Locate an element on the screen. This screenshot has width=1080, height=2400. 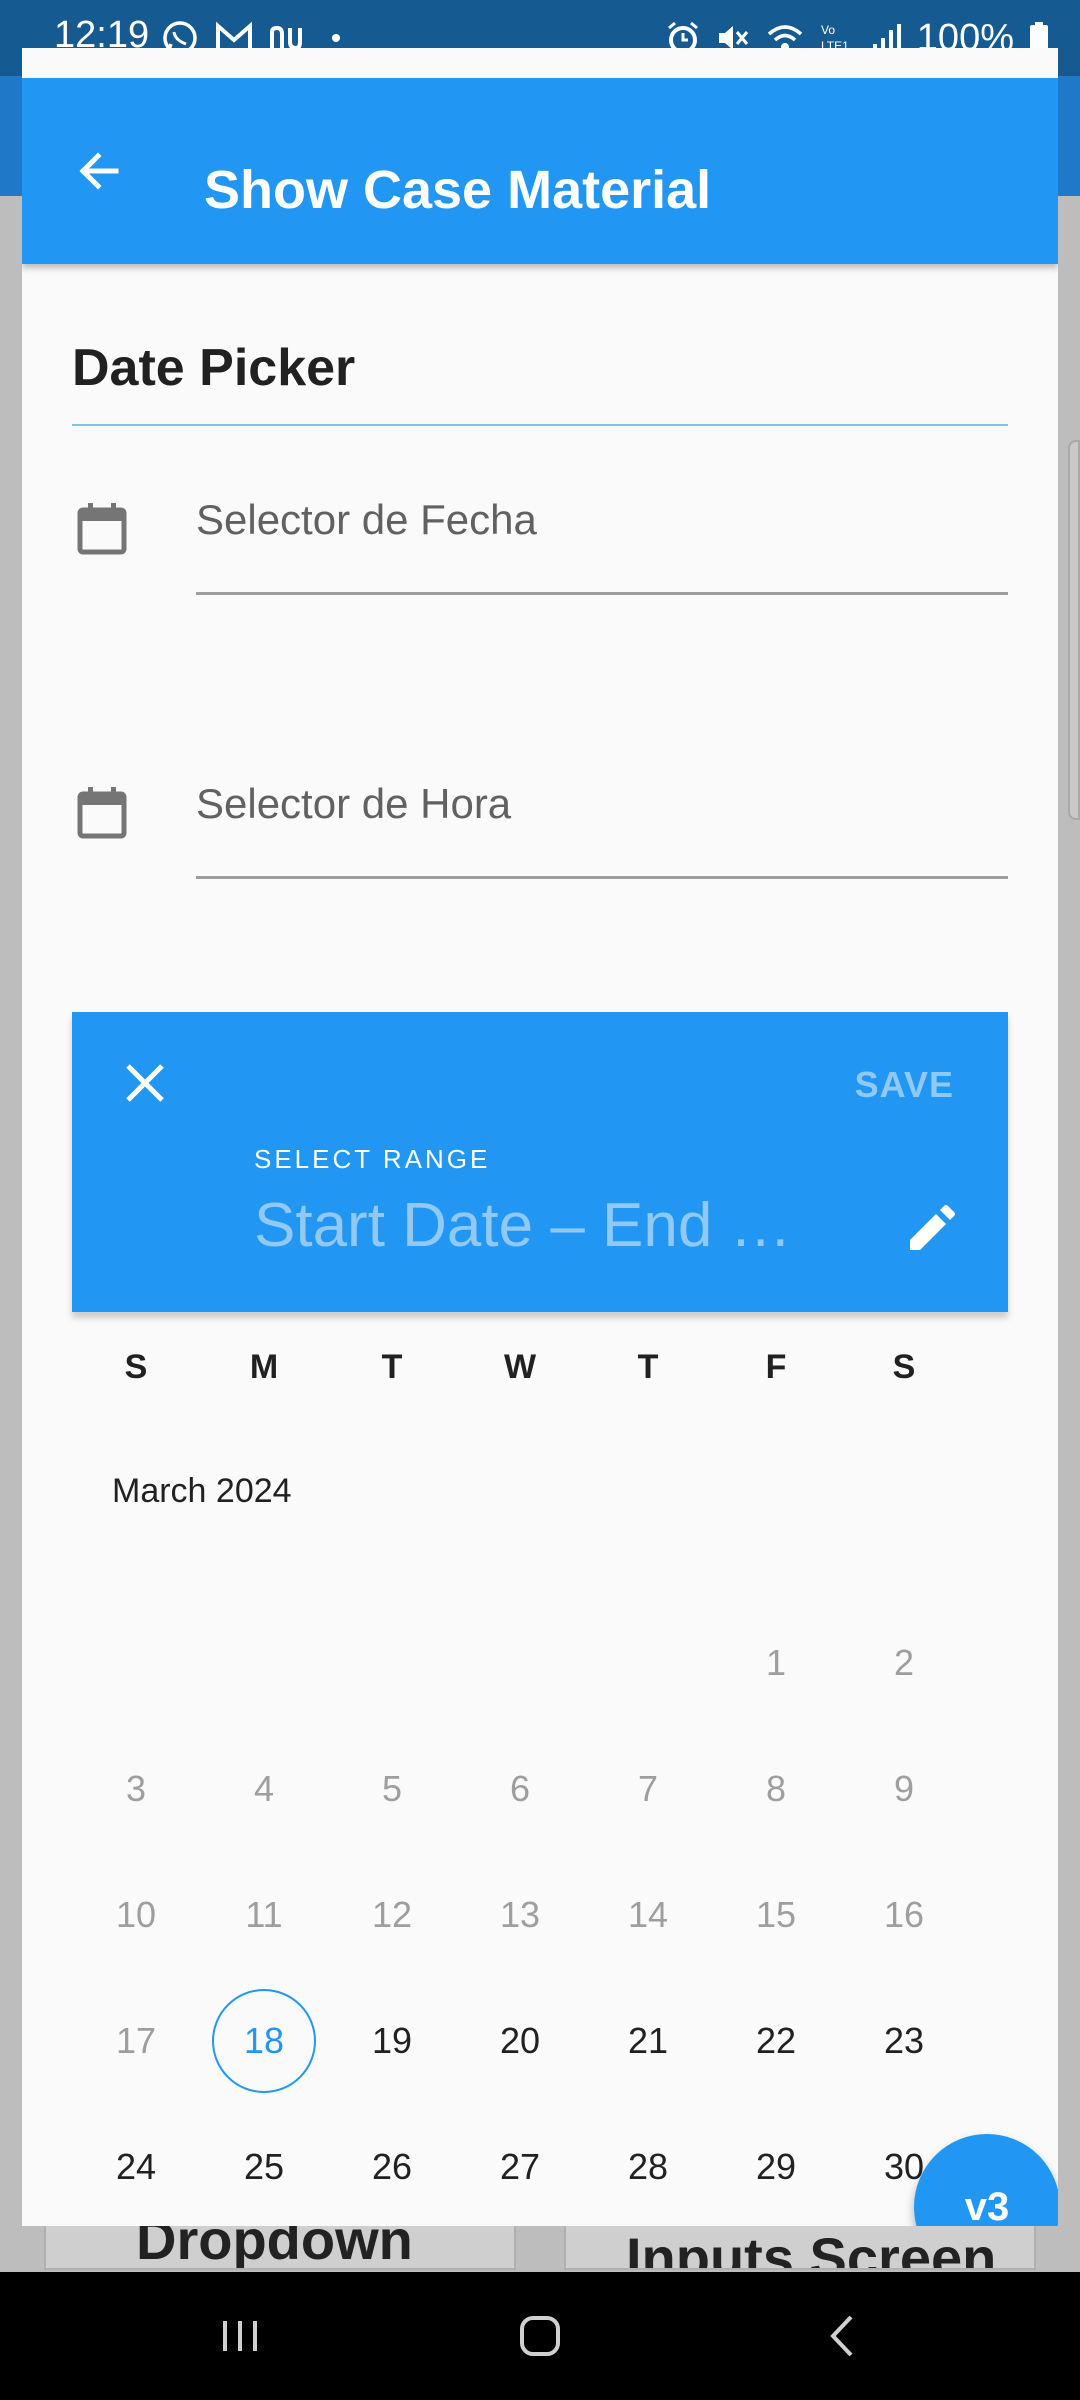
calendar-cell: 14 is located at coordinates (648, 1915).